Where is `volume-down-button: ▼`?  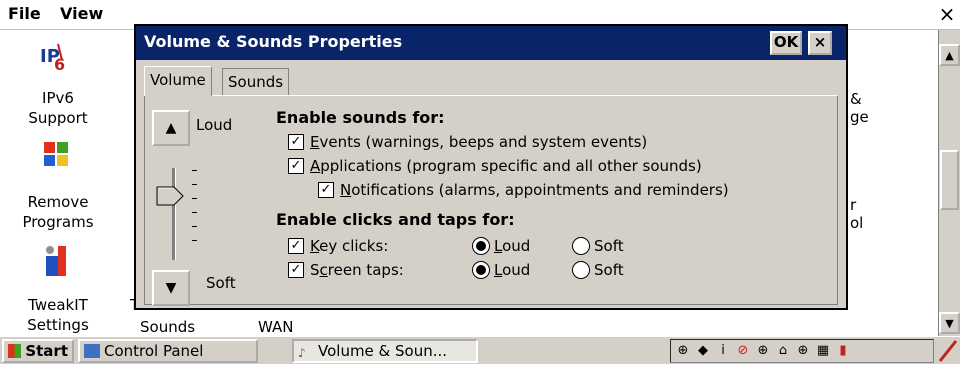
volume-down-button: ▼ is located at coordinates (171, 288).